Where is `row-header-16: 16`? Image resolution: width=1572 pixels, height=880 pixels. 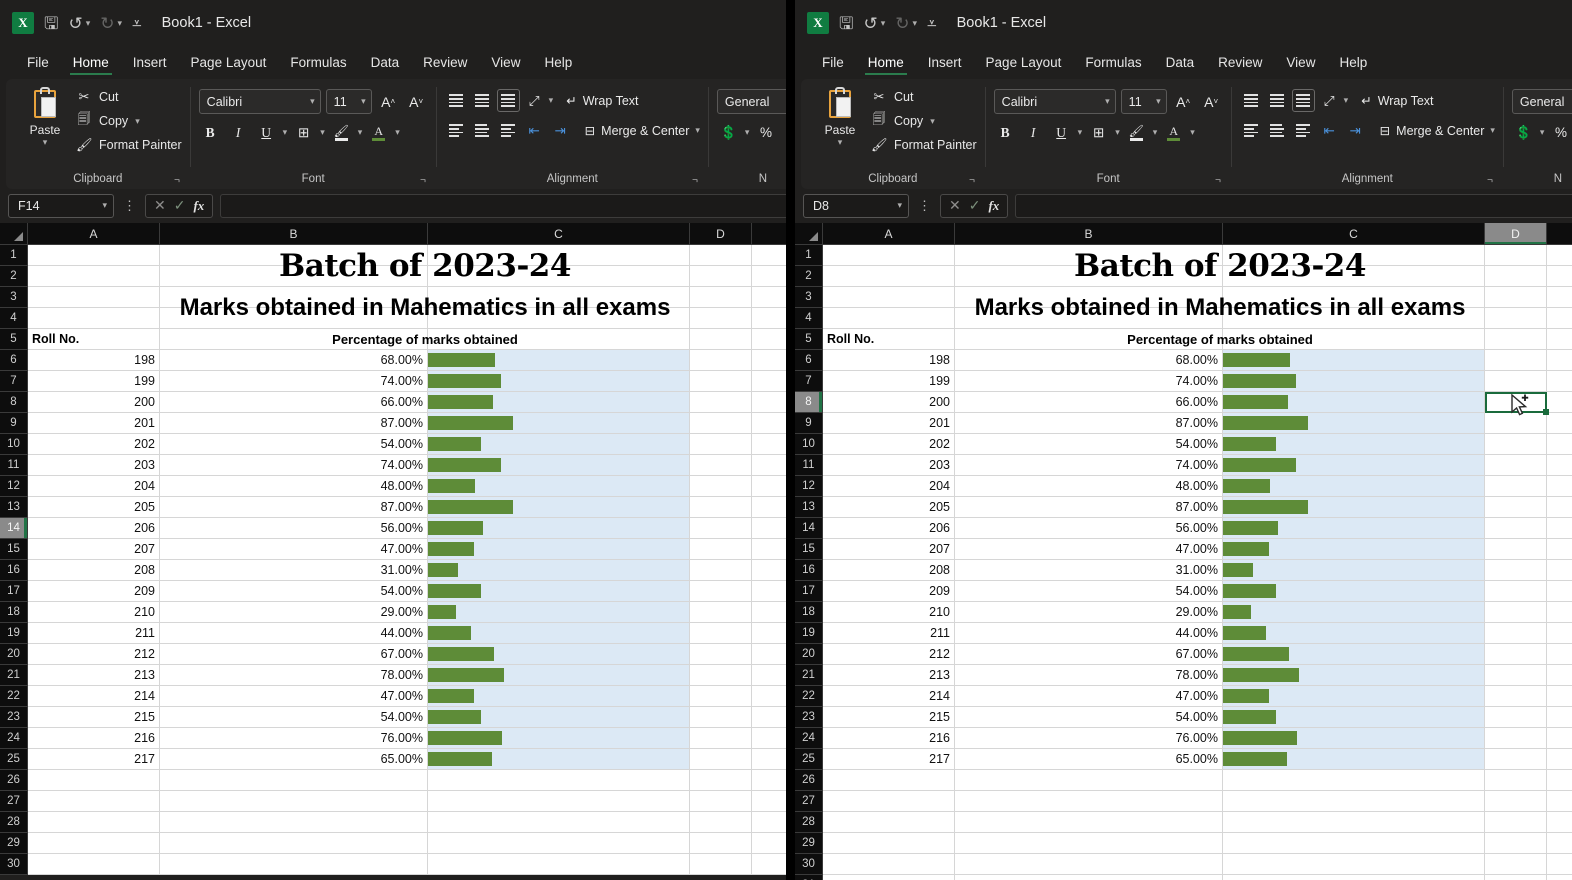 row-header-16: 16 is located at coordinates (809, 570).